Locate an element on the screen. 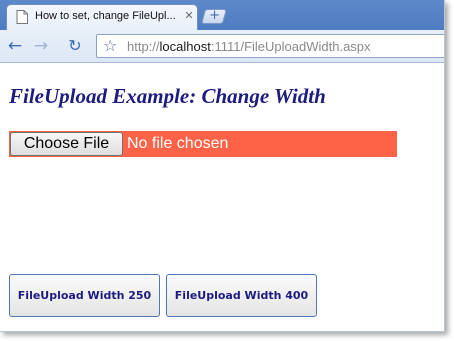 The image size is (454, 341). file-status-text: No file chosen is located at coordinates (178, 143).